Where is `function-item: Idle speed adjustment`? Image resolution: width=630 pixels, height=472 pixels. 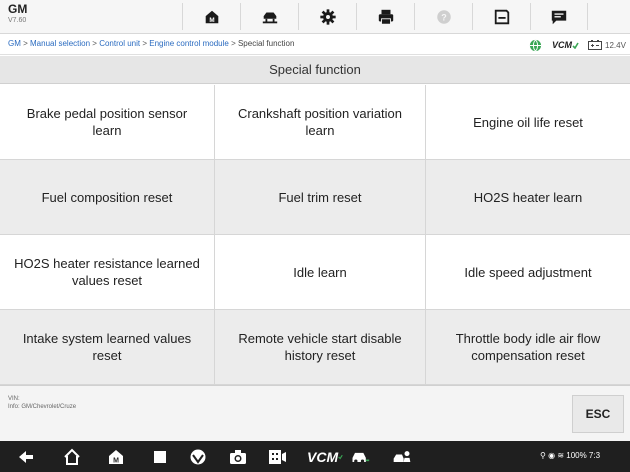 function-item: Idle speed adjustment is located at coordinates (528, 272).